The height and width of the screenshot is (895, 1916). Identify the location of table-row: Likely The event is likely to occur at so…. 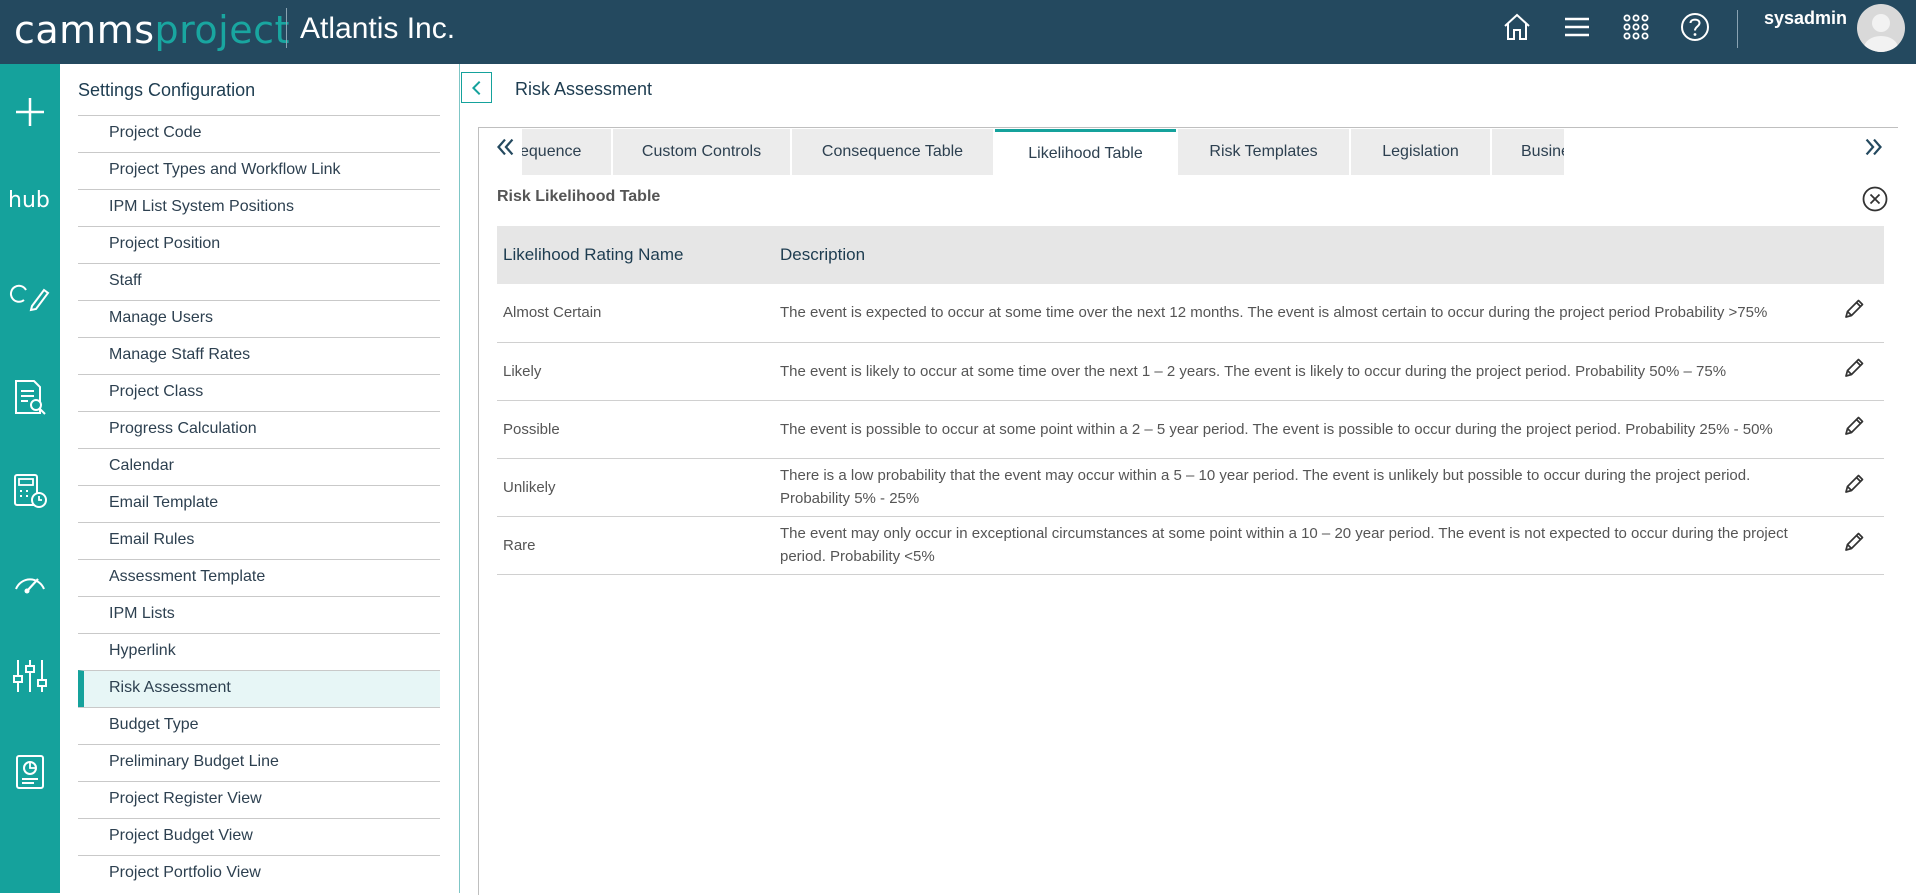
(1190, 371).